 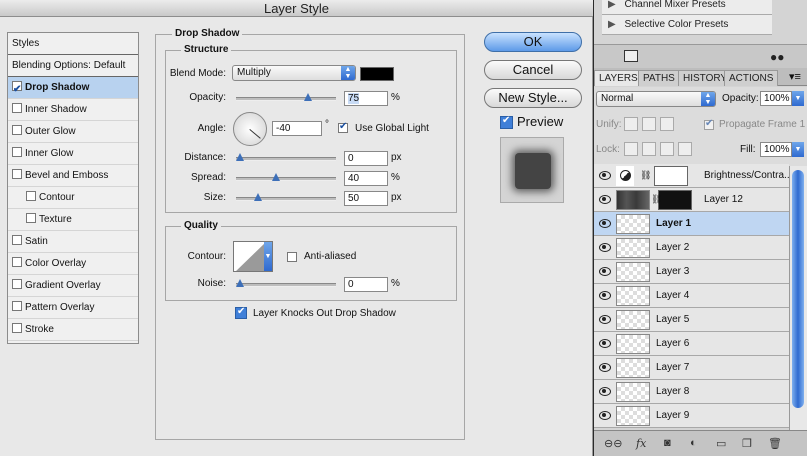 I want to click on unify-style-icon, so click(x=667, y=124).